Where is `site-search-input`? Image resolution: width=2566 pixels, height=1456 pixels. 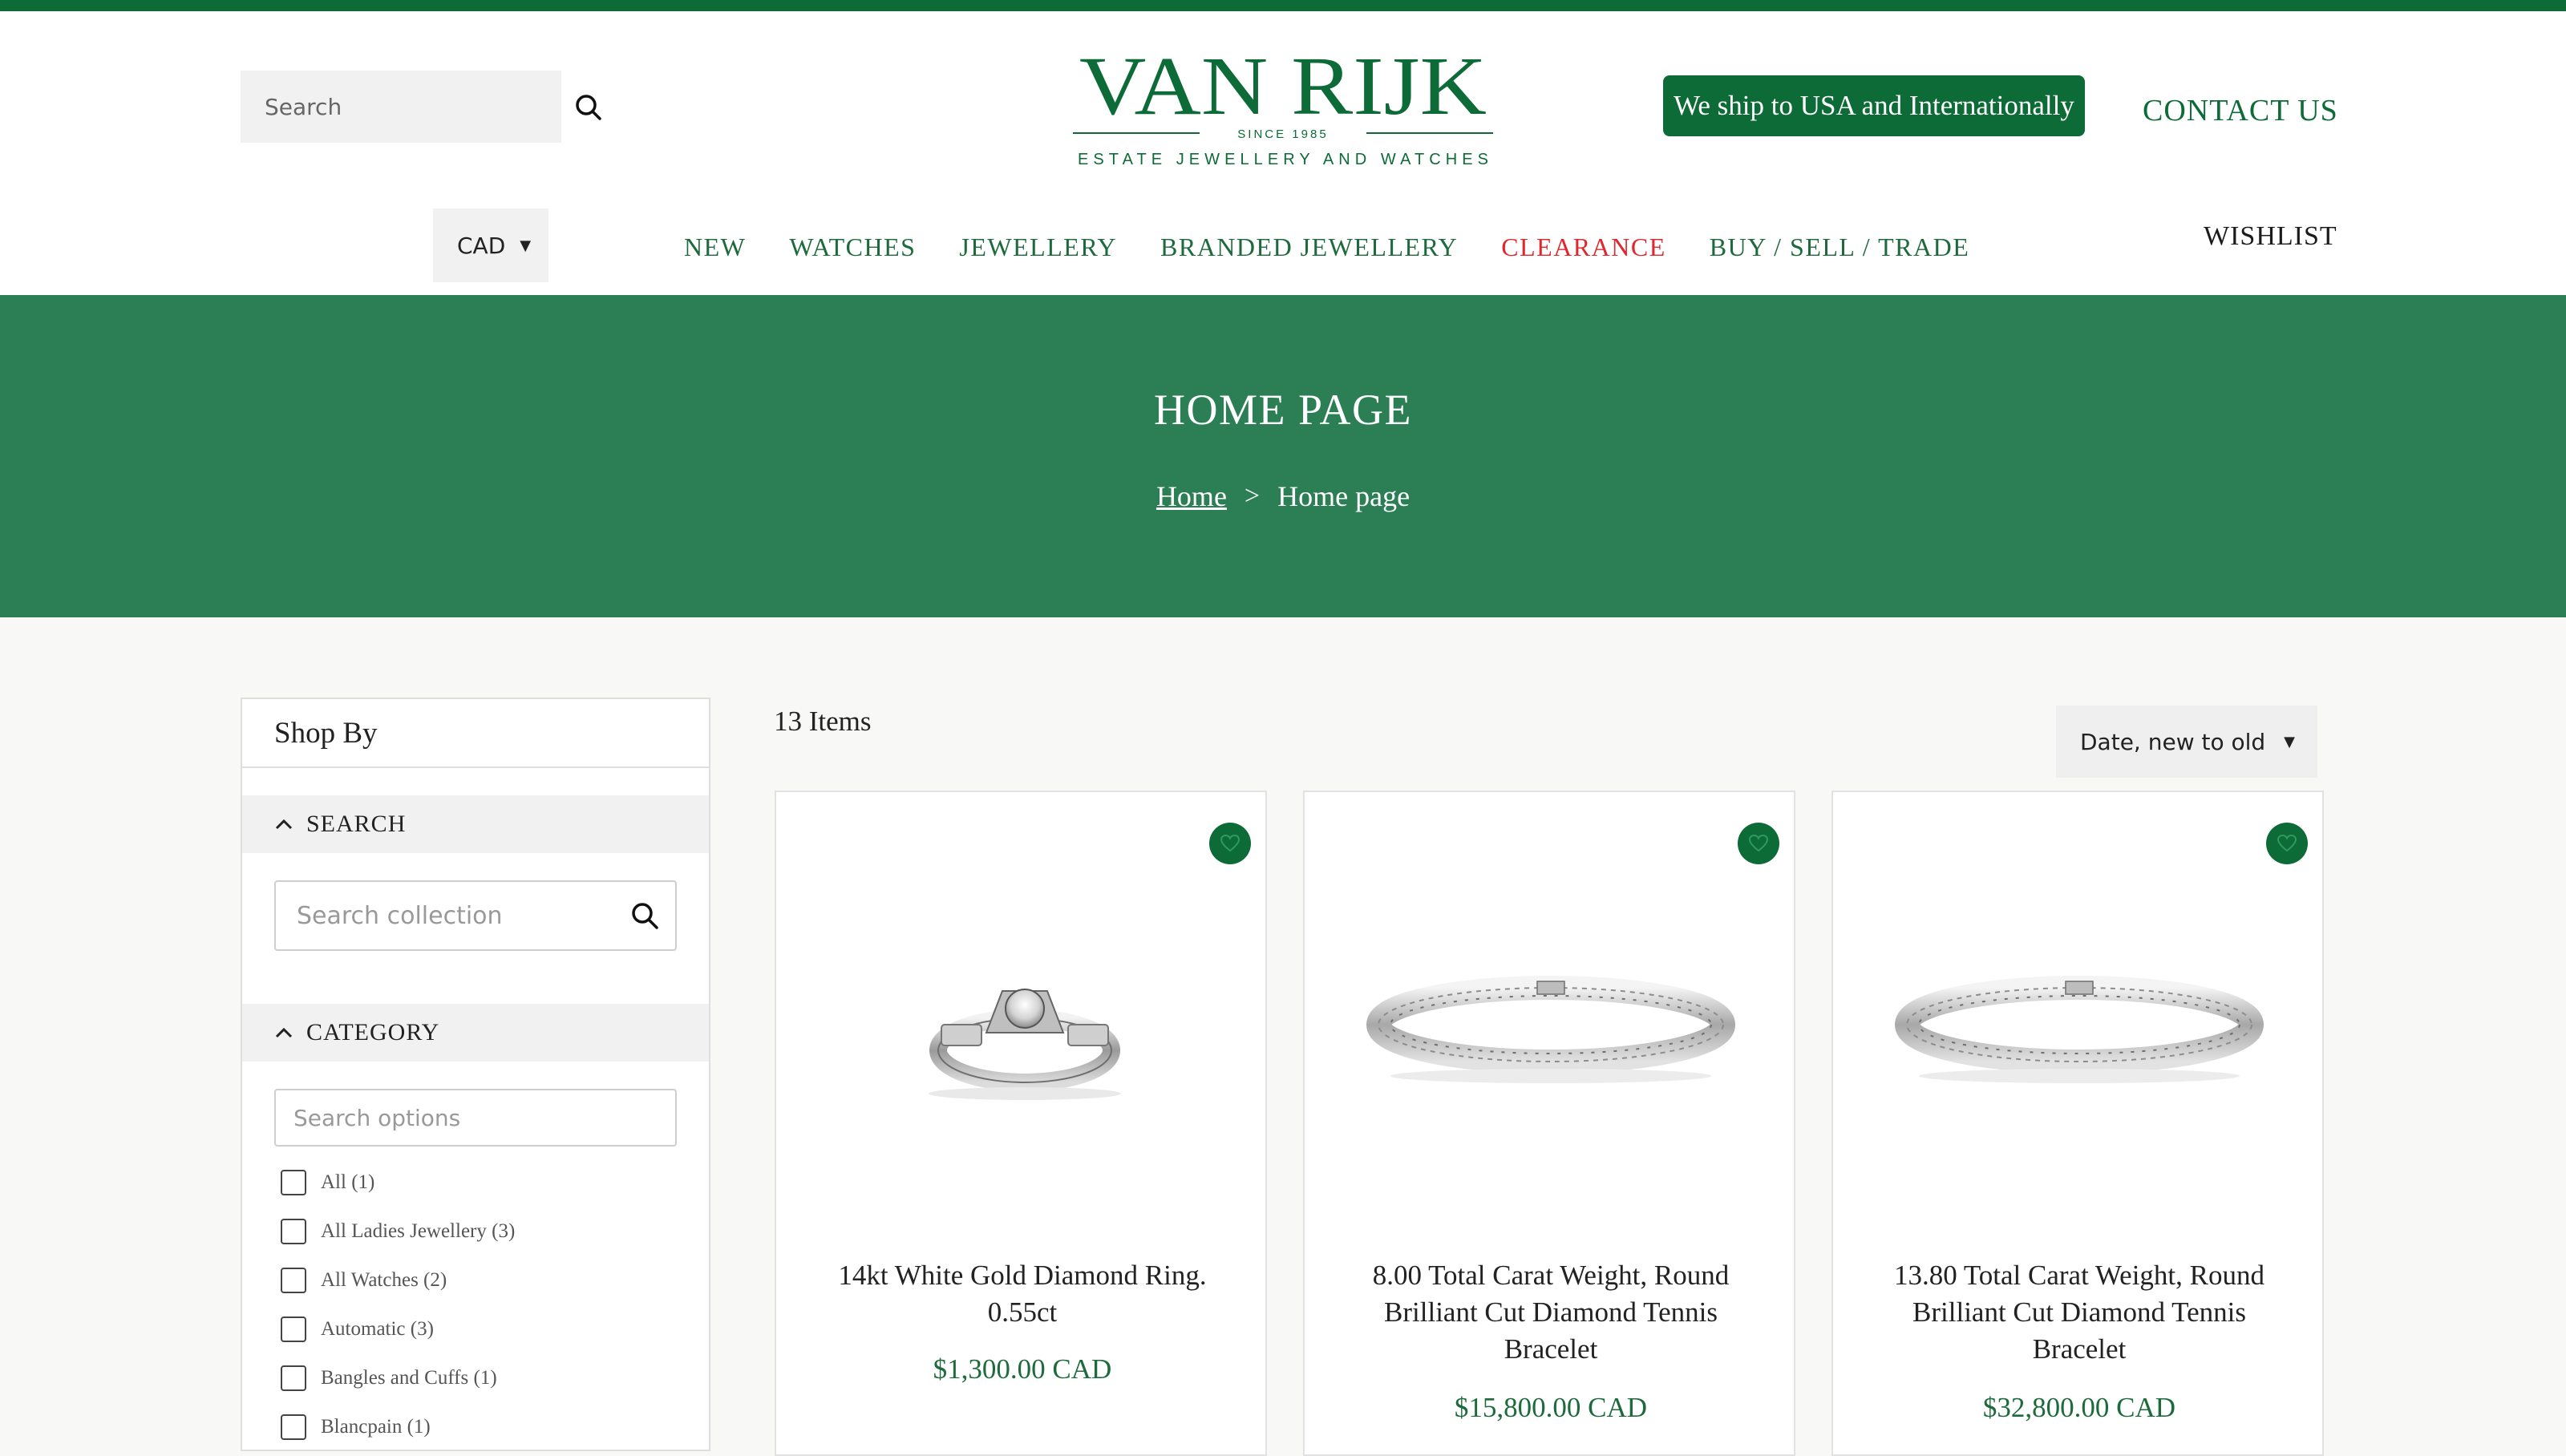 site-search-input is located at coordinates (401, 107).